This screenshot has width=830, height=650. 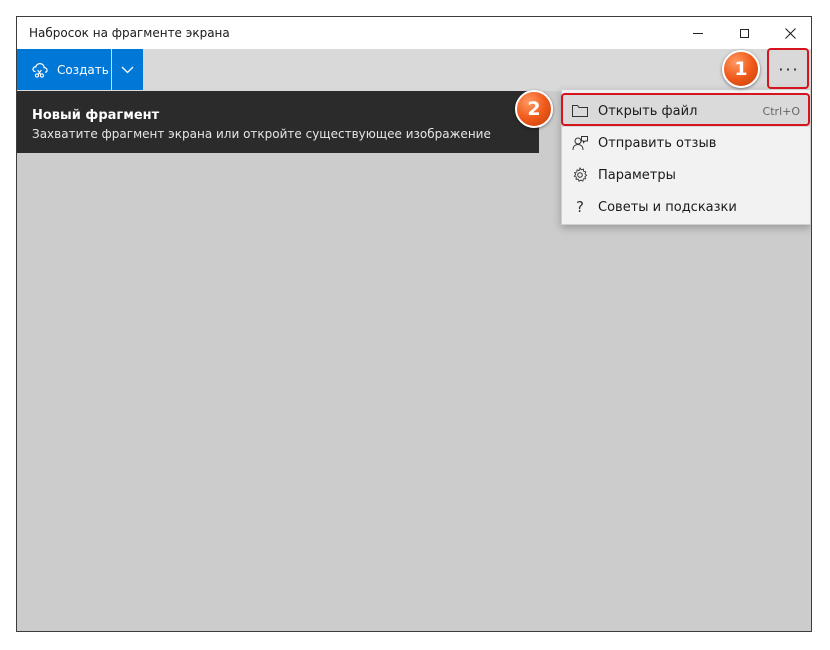 What do you see at coordinates (580, 175) in the screenshot?
I see `gear-icon` at bounding box center [580, 175].